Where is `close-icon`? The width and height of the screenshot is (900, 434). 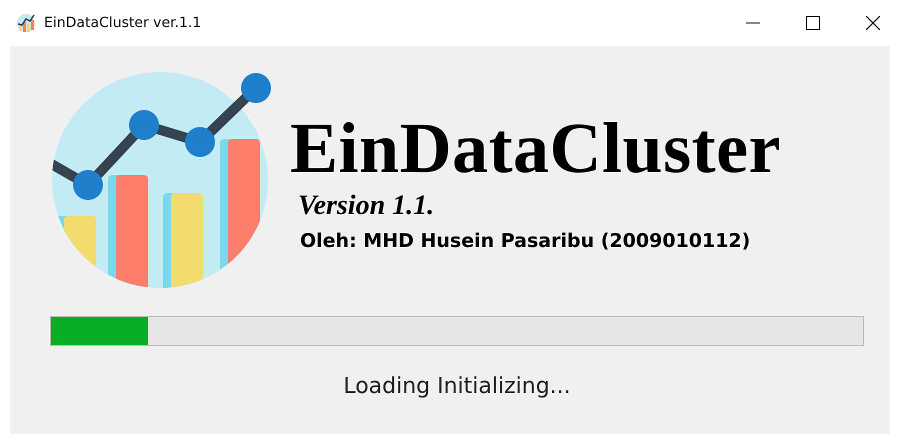
close-icon is located at coordinates (873, 23).